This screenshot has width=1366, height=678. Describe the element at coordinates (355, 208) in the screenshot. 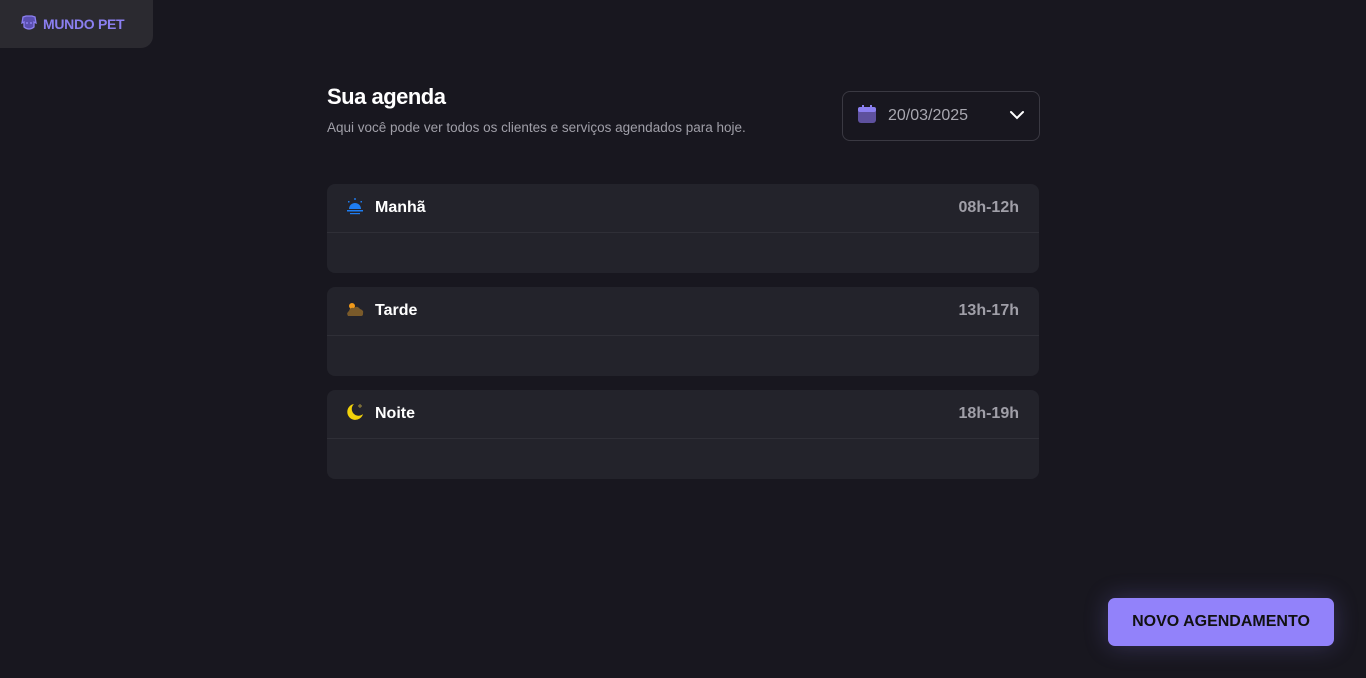

I see `sunrise-icon` at that location.